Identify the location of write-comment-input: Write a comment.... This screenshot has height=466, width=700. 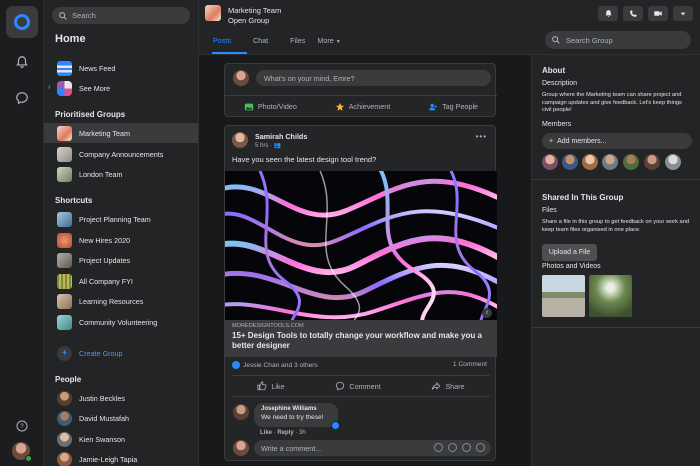
(372, 448).